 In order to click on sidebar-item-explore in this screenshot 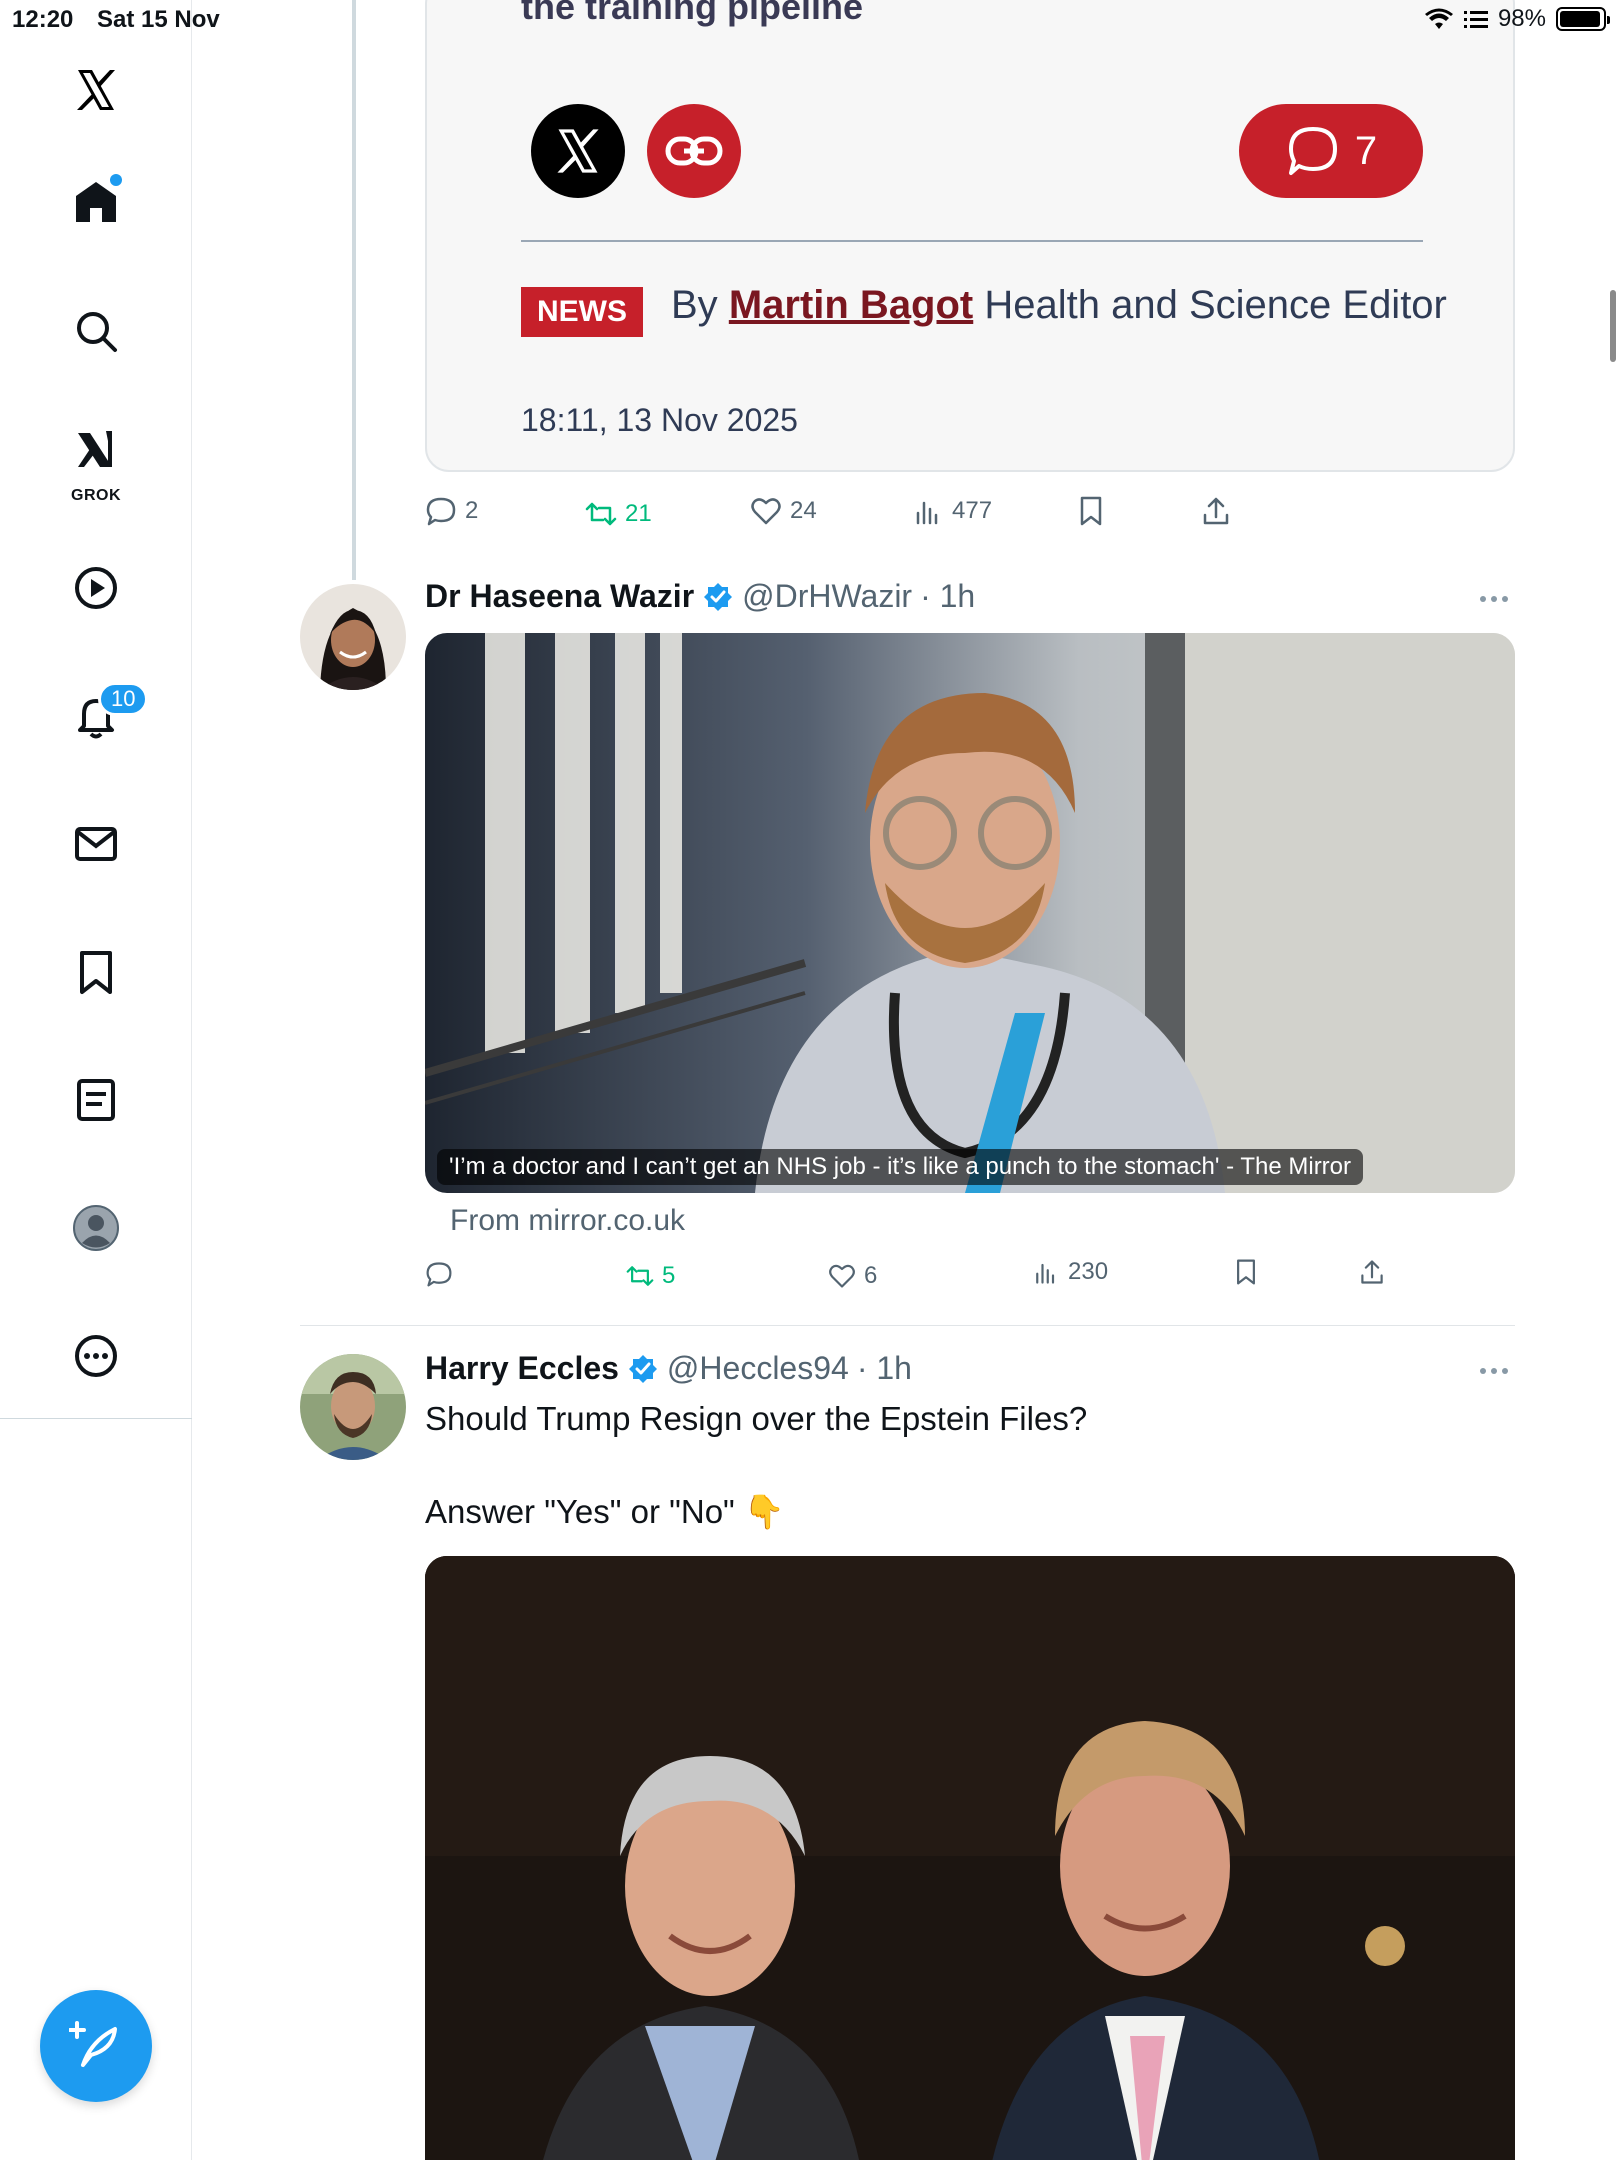, I will do `click(96, 331)`.